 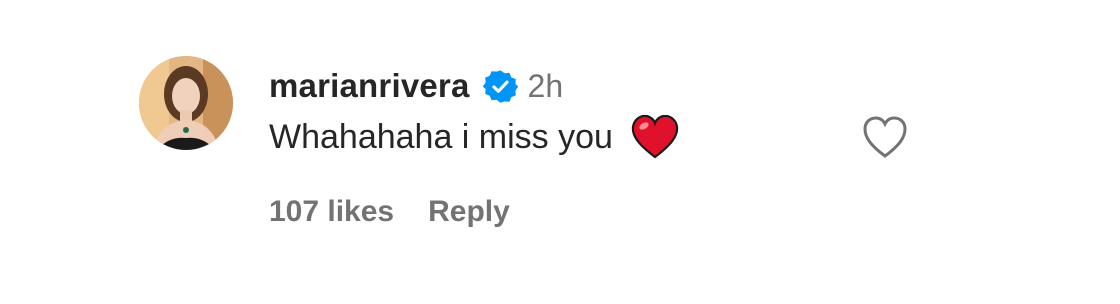 What do you see at coordinates (546, 86) in the screenshot?
I see `timestamp: 2h` at bounding box center [546, 86].